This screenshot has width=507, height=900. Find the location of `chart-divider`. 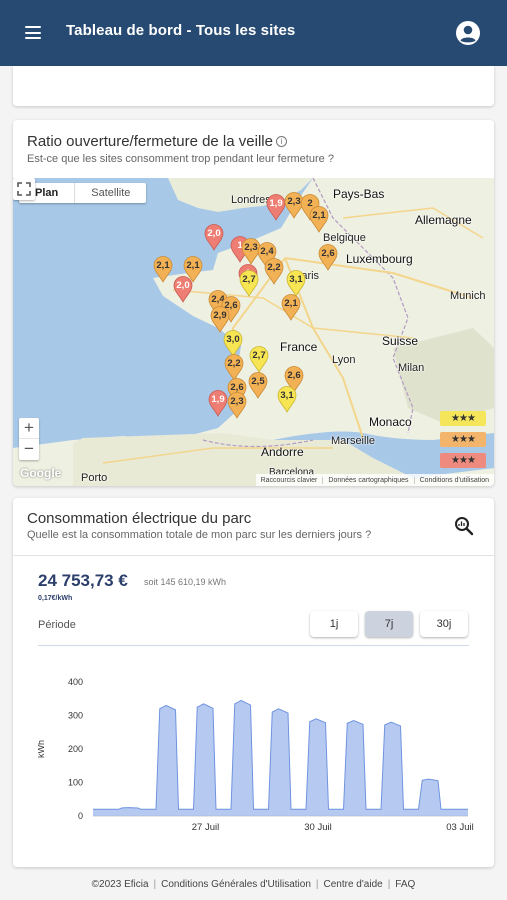

chart-divider is located at coordinates (253, 645).